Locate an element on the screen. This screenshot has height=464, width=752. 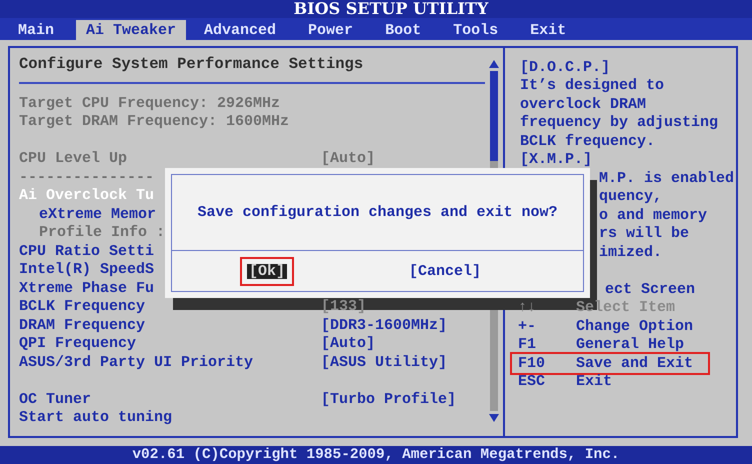
option-value: [DDR3-1600MHz] is located at coordinates (384, 325).